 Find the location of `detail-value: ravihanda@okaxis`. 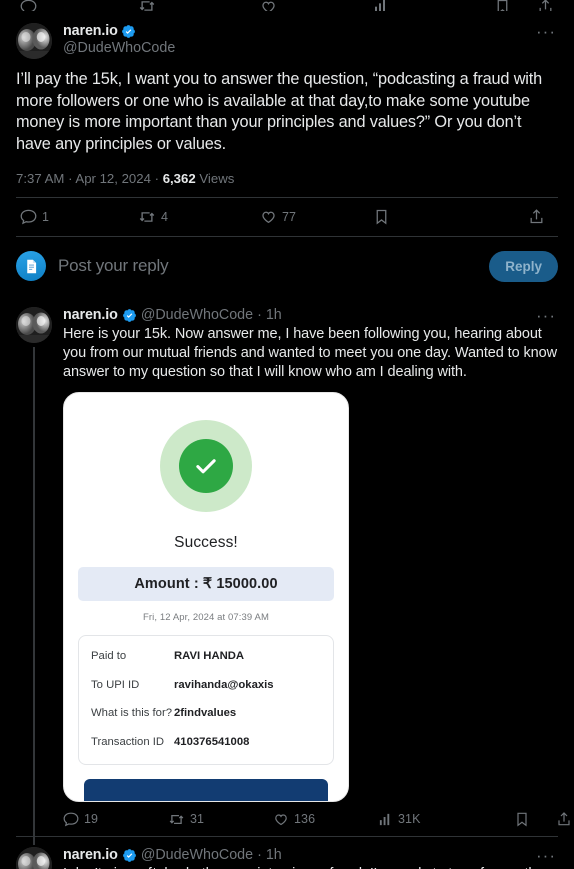

detail-value: ravihanda@okaxis is located at coordinates (224, 684).